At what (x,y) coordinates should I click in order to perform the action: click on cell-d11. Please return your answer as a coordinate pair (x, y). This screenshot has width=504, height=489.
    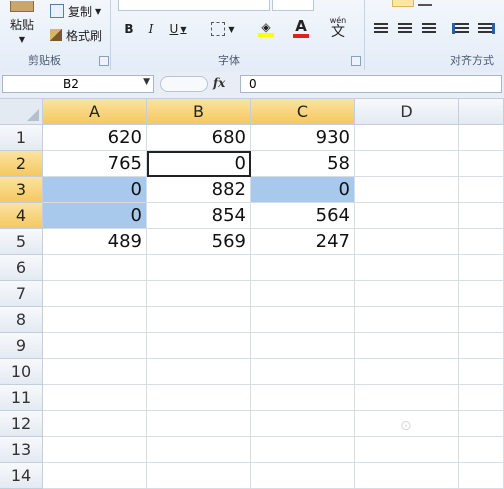
    Looking at the image, I should click on (407, 398).